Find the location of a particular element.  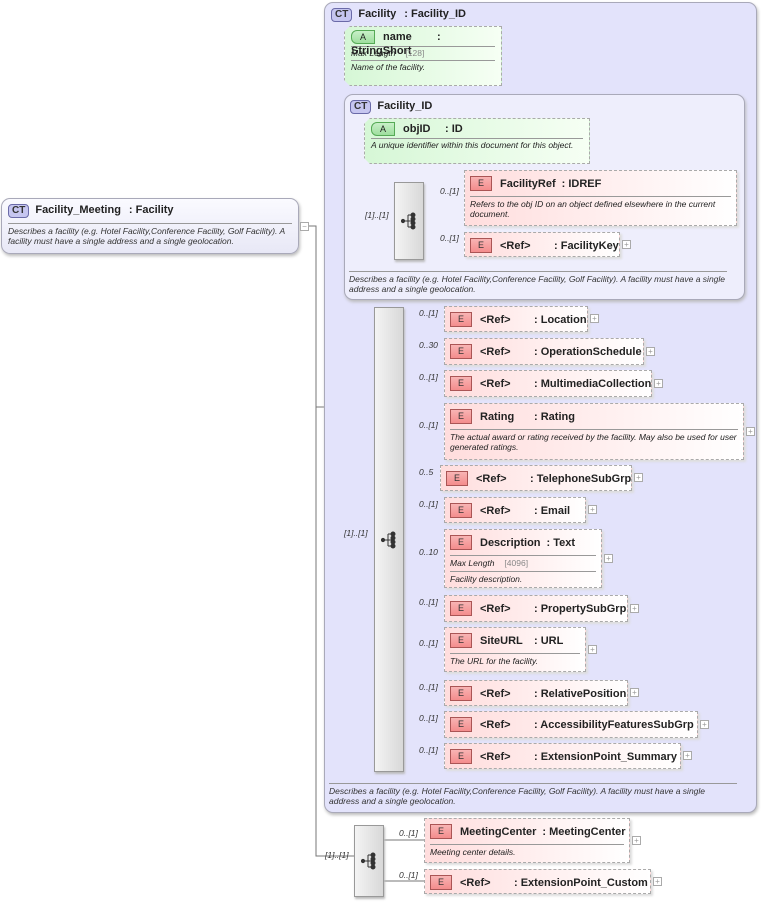

sequence-multiplicity: [1]..[1] is located at coordinates (337, 855).